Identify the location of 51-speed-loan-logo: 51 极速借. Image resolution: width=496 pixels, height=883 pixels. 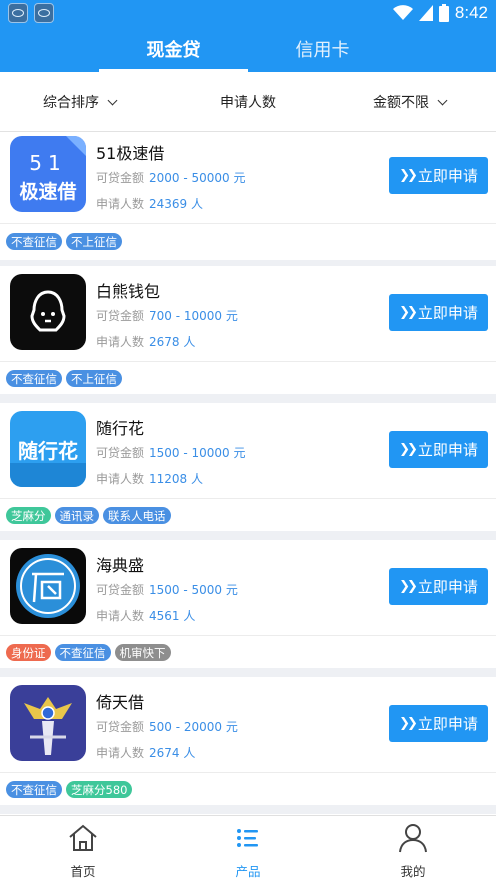
(48, 174).